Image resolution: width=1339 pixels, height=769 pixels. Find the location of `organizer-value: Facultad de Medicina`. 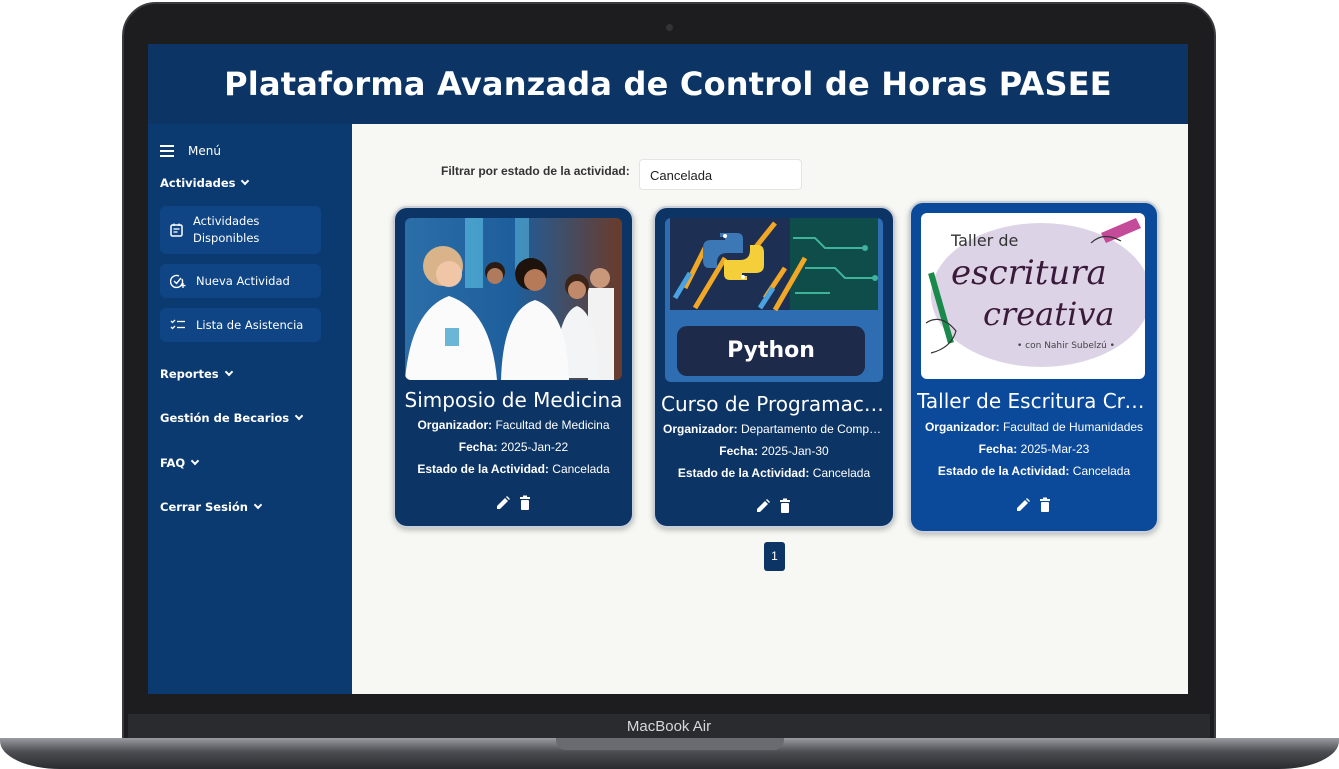

organizer-value: Facultad de Medicina is located at coordinates (552, 425).